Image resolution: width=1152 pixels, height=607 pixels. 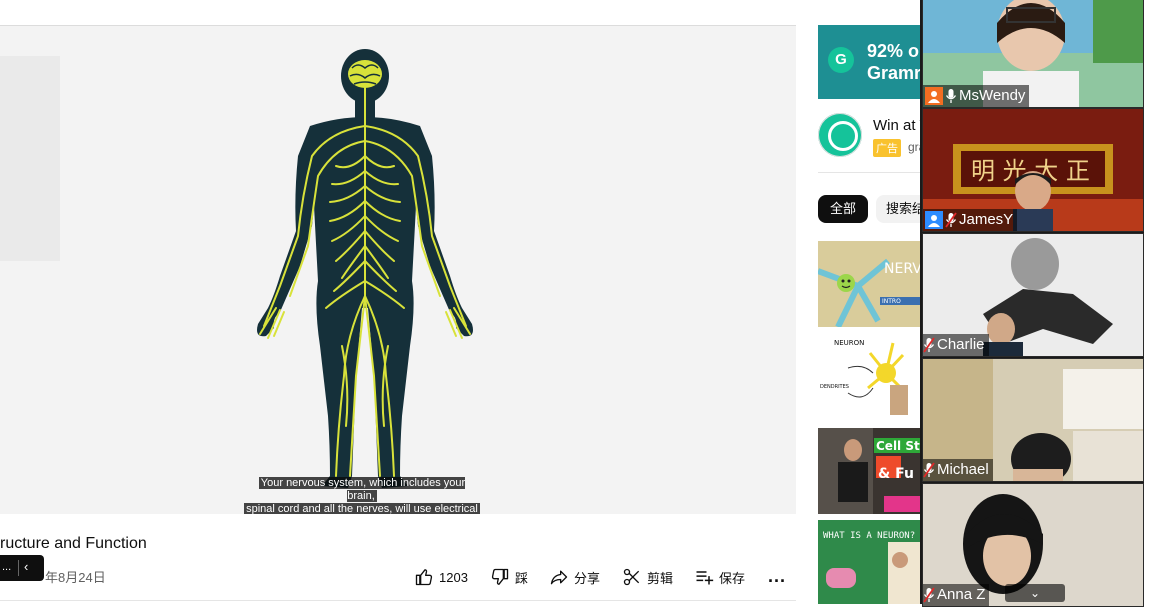 I want to click on grammarly-logo-icon: G, so click(x=841, y=60).